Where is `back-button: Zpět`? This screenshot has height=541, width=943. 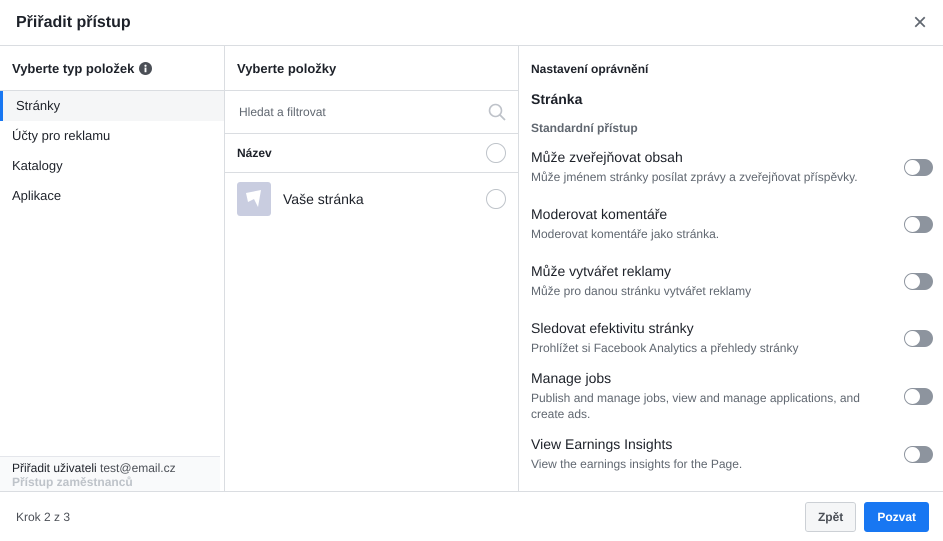
back-button: Zpět is located at coordinates (830, 517).